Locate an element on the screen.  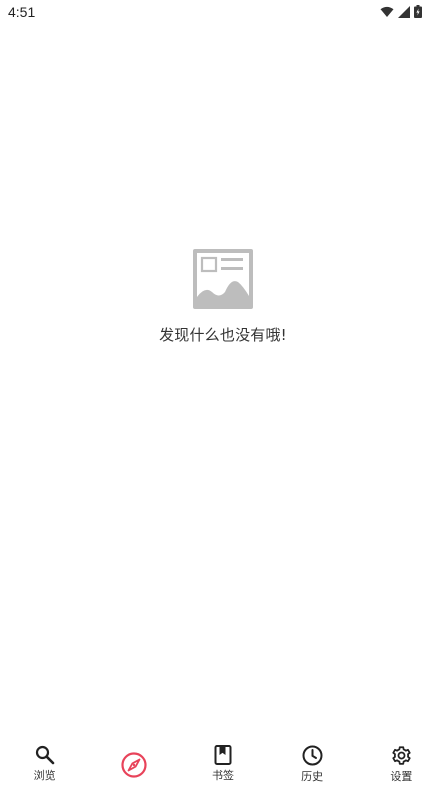
search-icon is located at coordinates (45, 755).